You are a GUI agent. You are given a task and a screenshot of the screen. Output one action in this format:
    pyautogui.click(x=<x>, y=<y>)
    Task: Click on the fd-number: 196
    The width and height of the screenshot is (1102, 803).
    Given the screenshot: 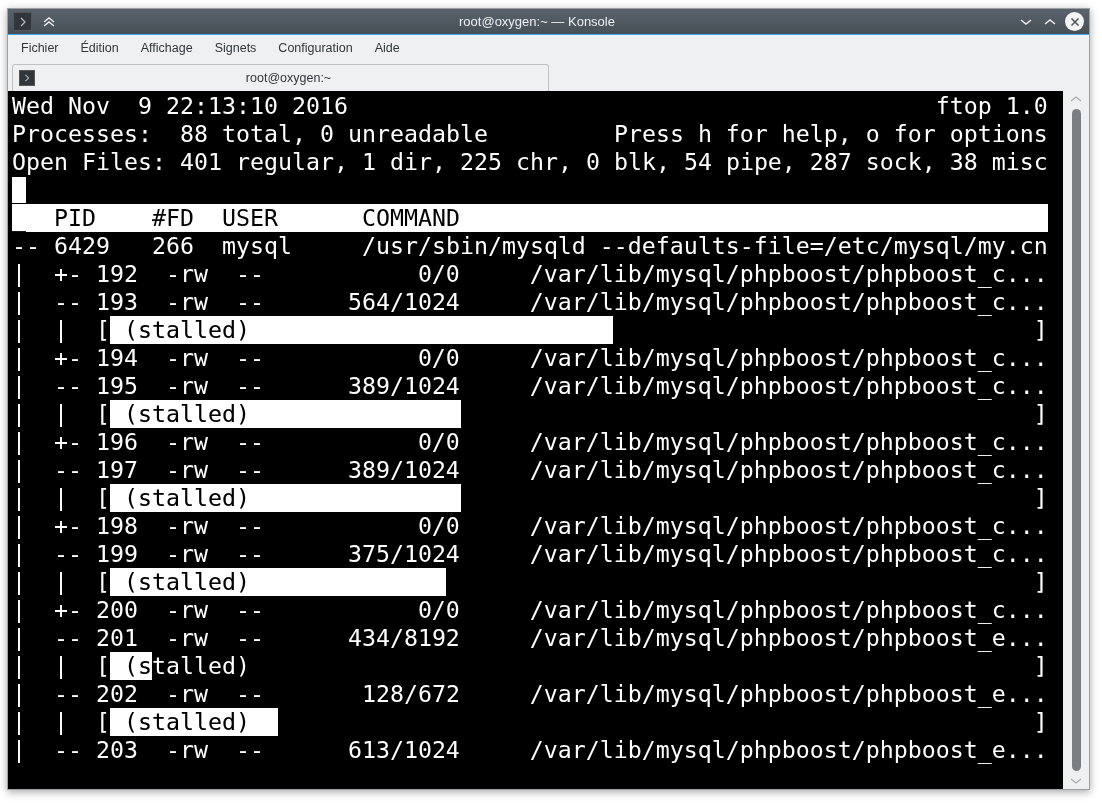 What is the action you would take?
    pyautogui.click(x=116, y=442)
    